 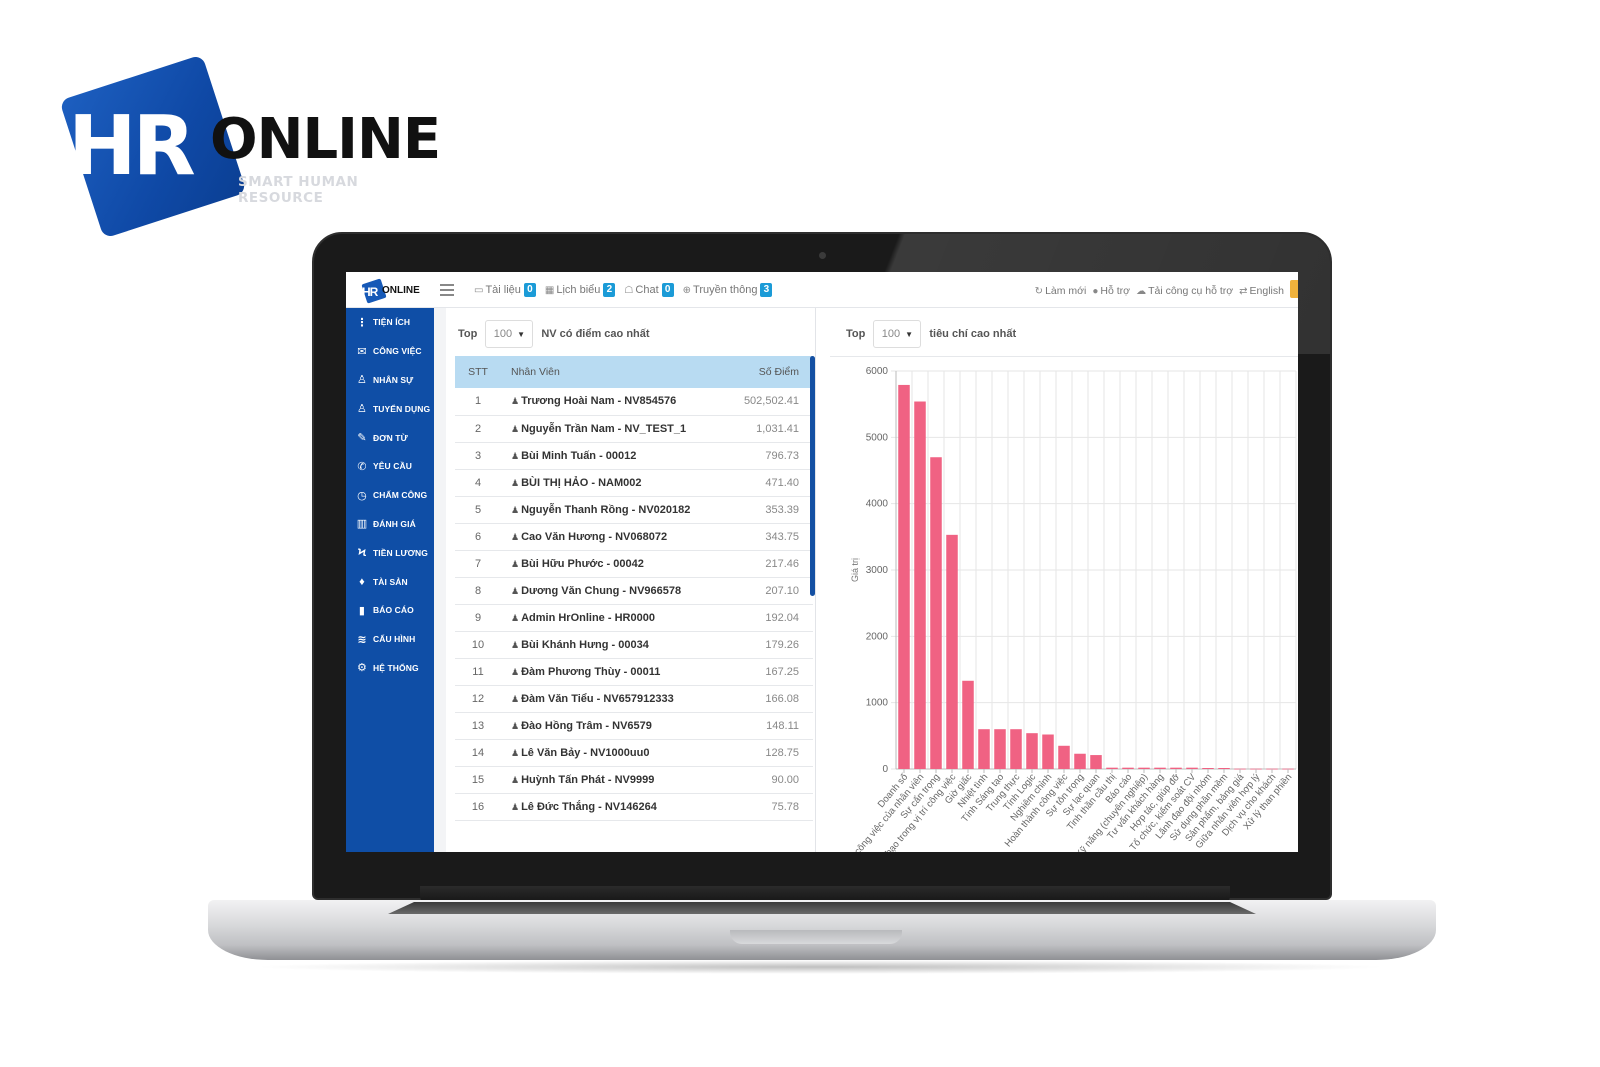 What do you see at coordinates (617, 645) in the screenshot?
I see `row-employee: ♟ Bùi Khánh Hưng - 00034` at bounding box center [617, 645].